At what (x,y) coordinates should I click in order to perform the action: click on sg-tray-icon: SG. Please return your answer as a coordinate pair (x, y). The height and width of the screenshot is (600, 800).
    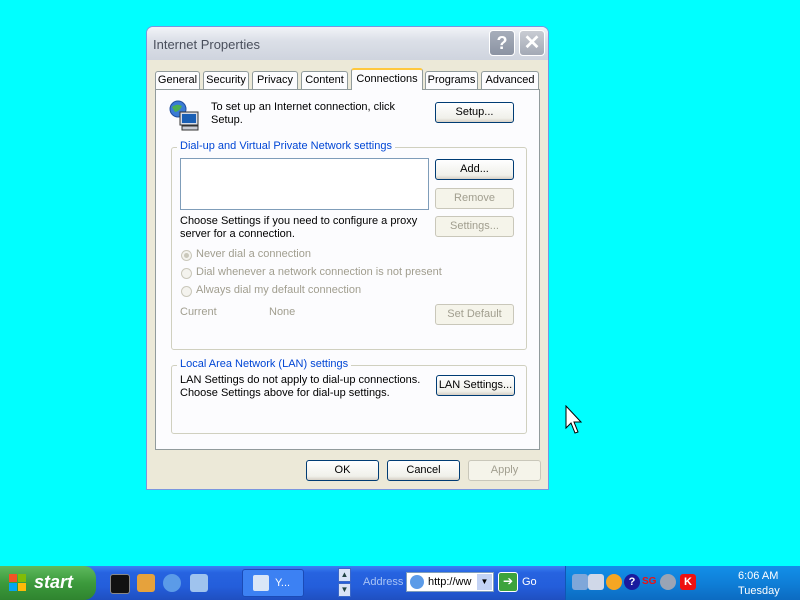
    Looking at the image, I should click on (650, 582).